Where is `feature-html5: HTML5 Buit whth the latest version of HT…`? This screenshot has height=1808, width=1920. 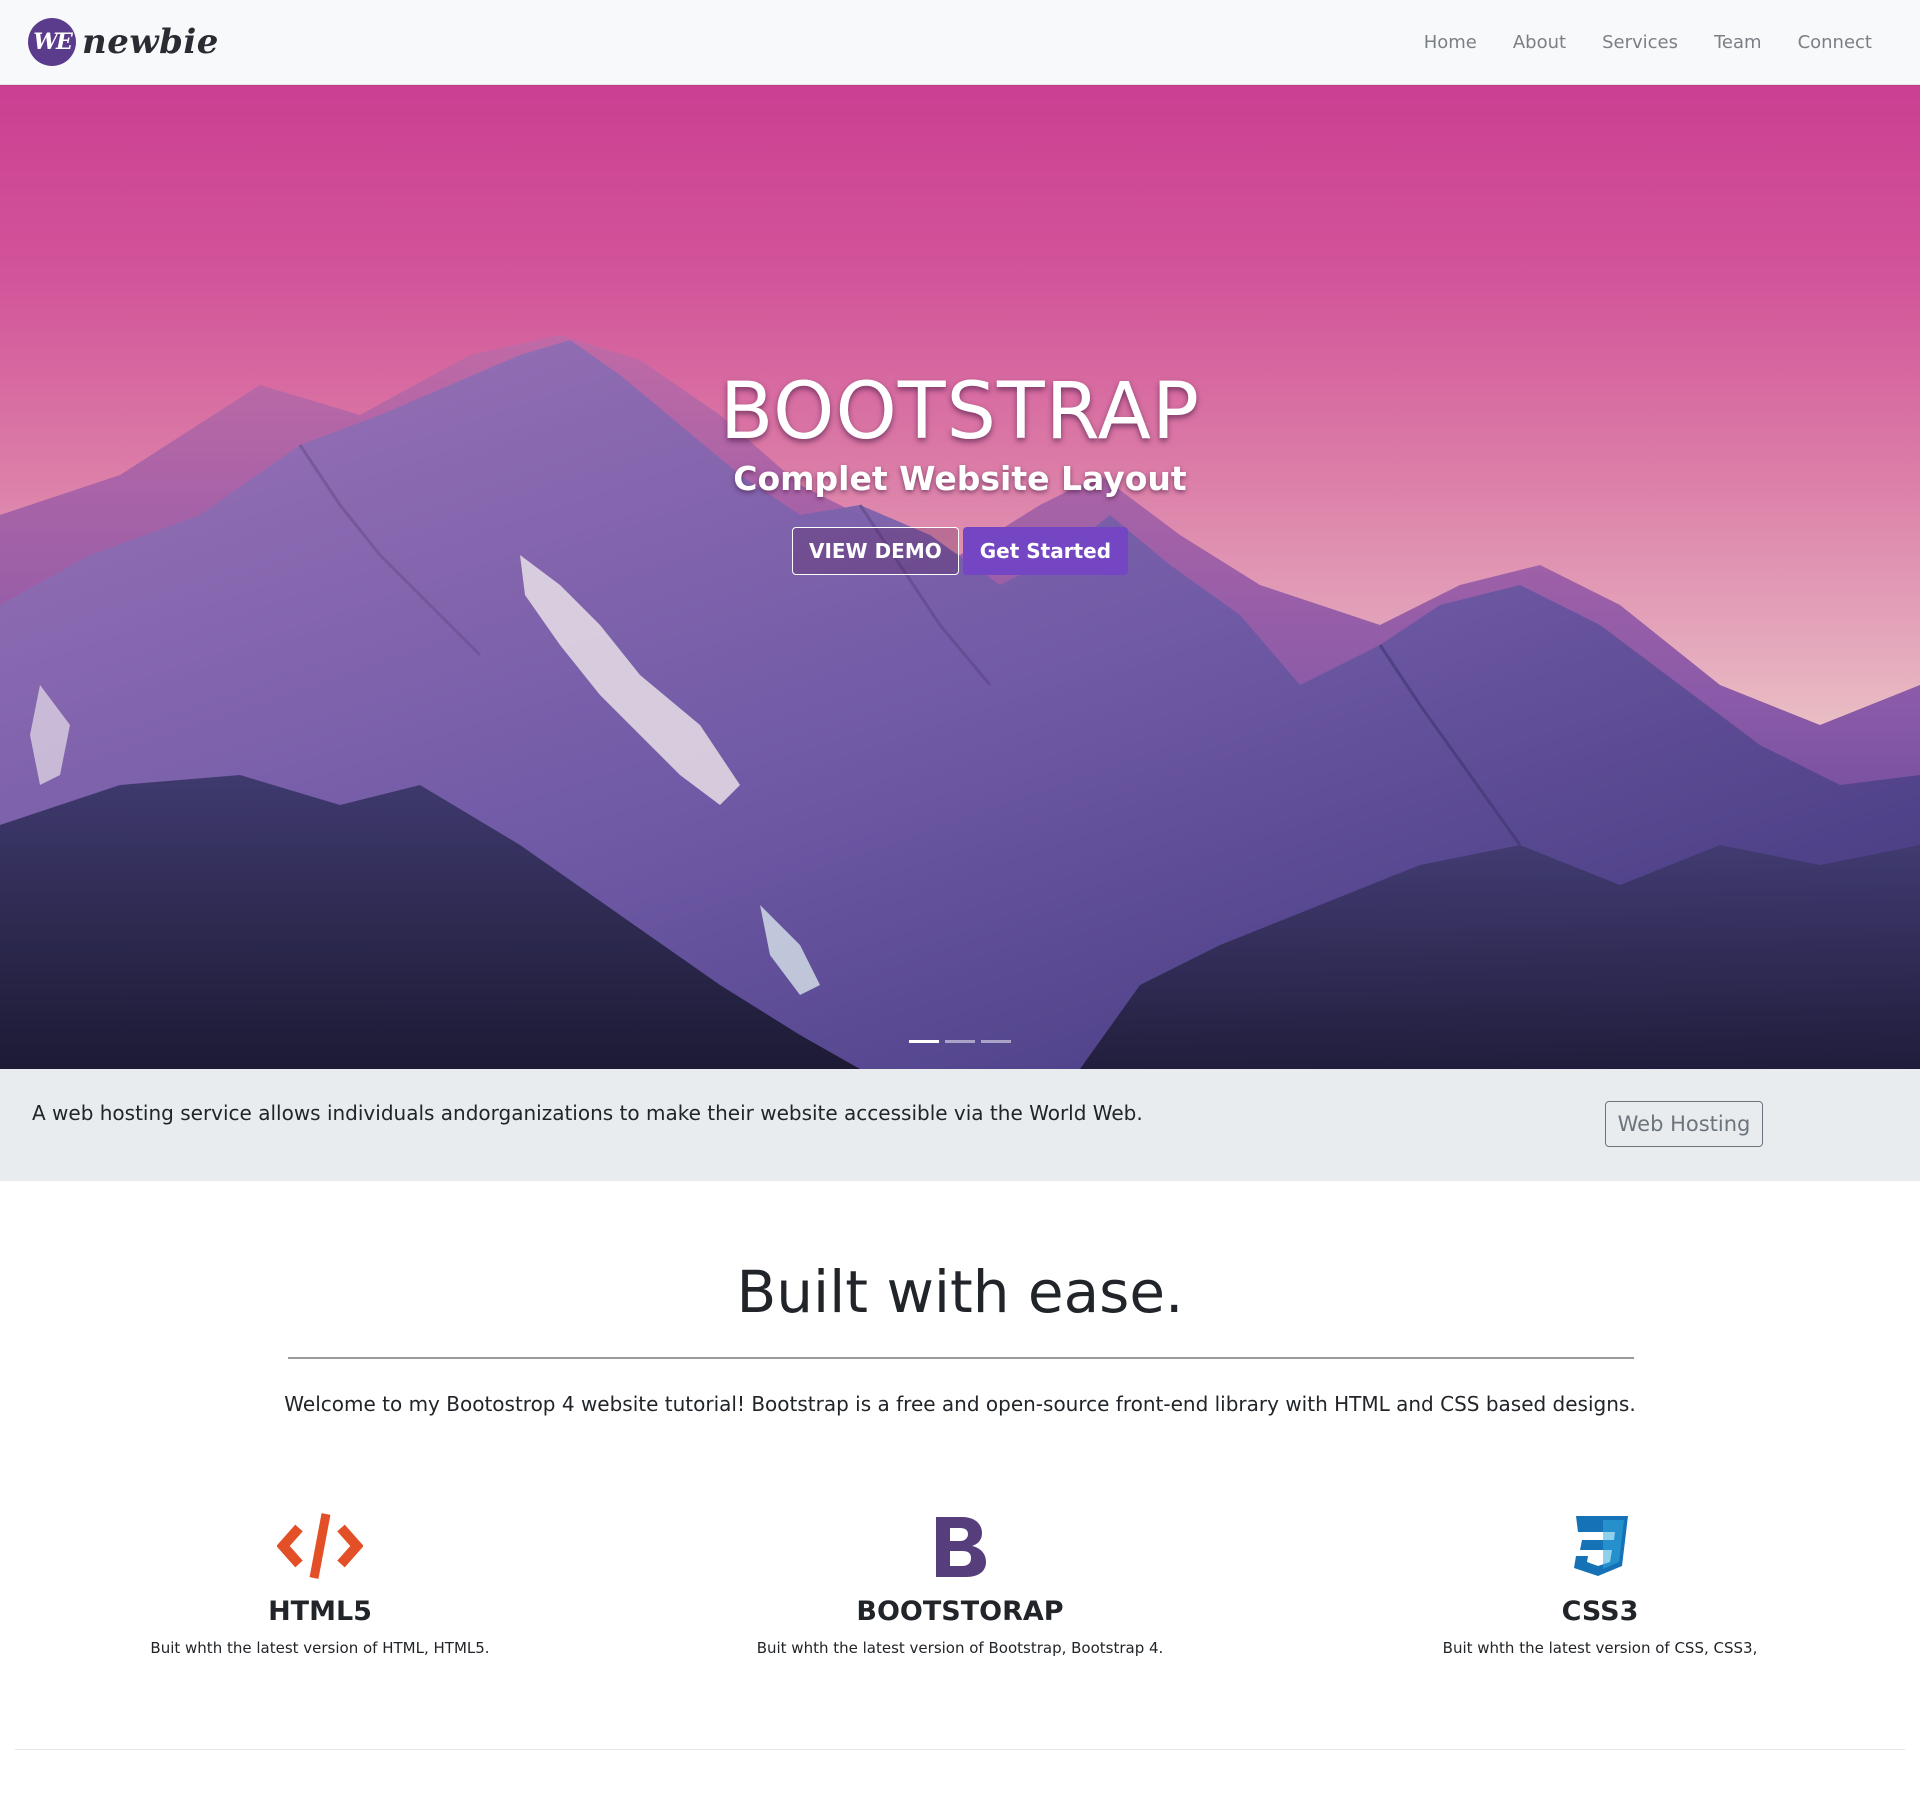
feature-html5: HTML5 Buit whth the latest version of HT… is located at coordinates (320, 1583).